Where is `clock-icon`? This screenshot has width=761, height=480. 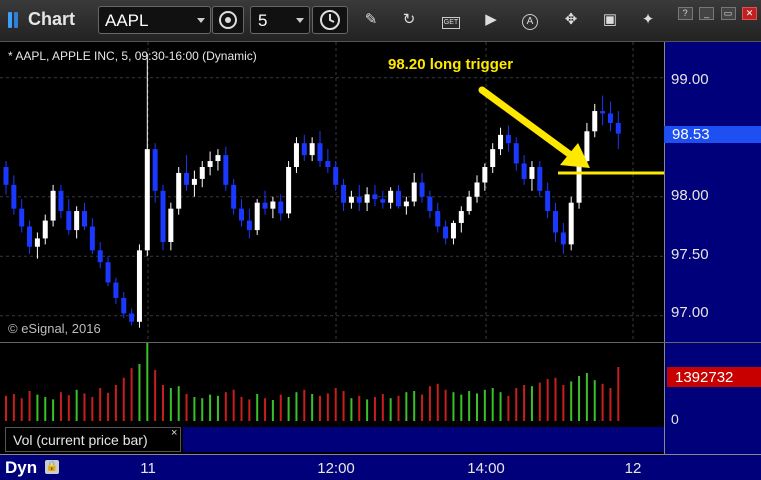 clock-icon is located at coordinates (330, 20).